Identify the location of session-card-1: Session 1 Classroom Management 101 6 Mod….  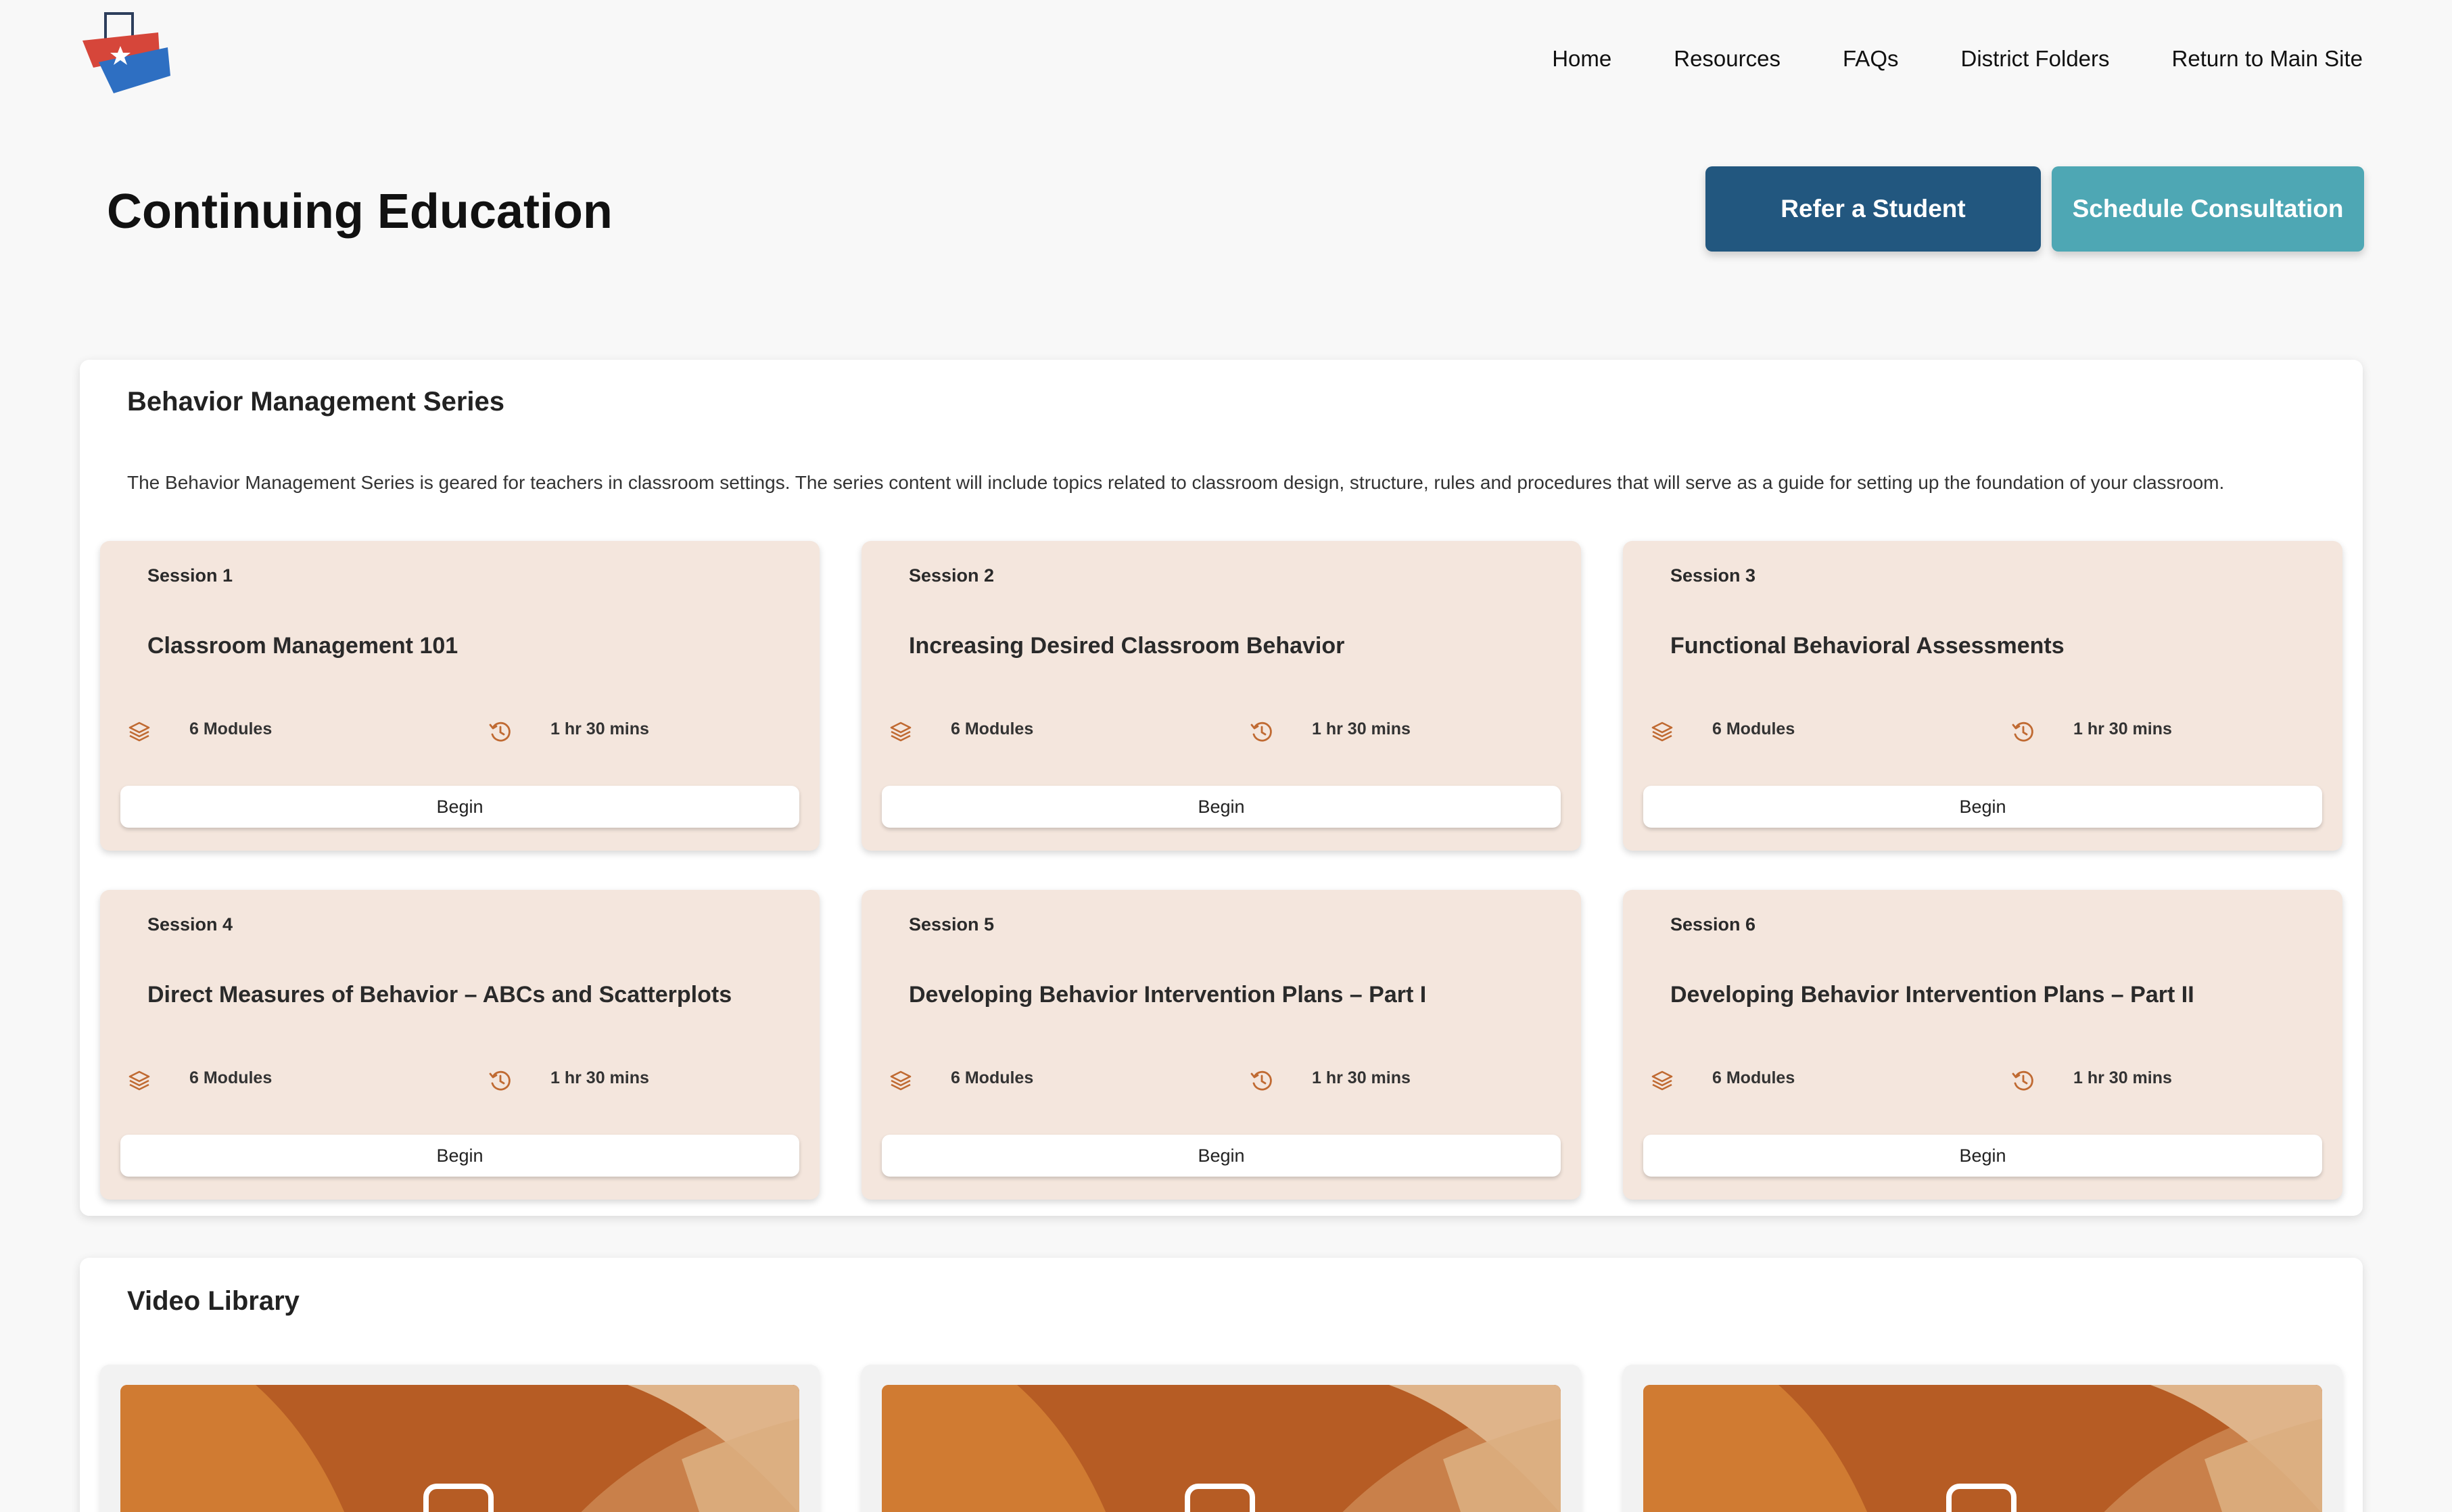
(460, 696).